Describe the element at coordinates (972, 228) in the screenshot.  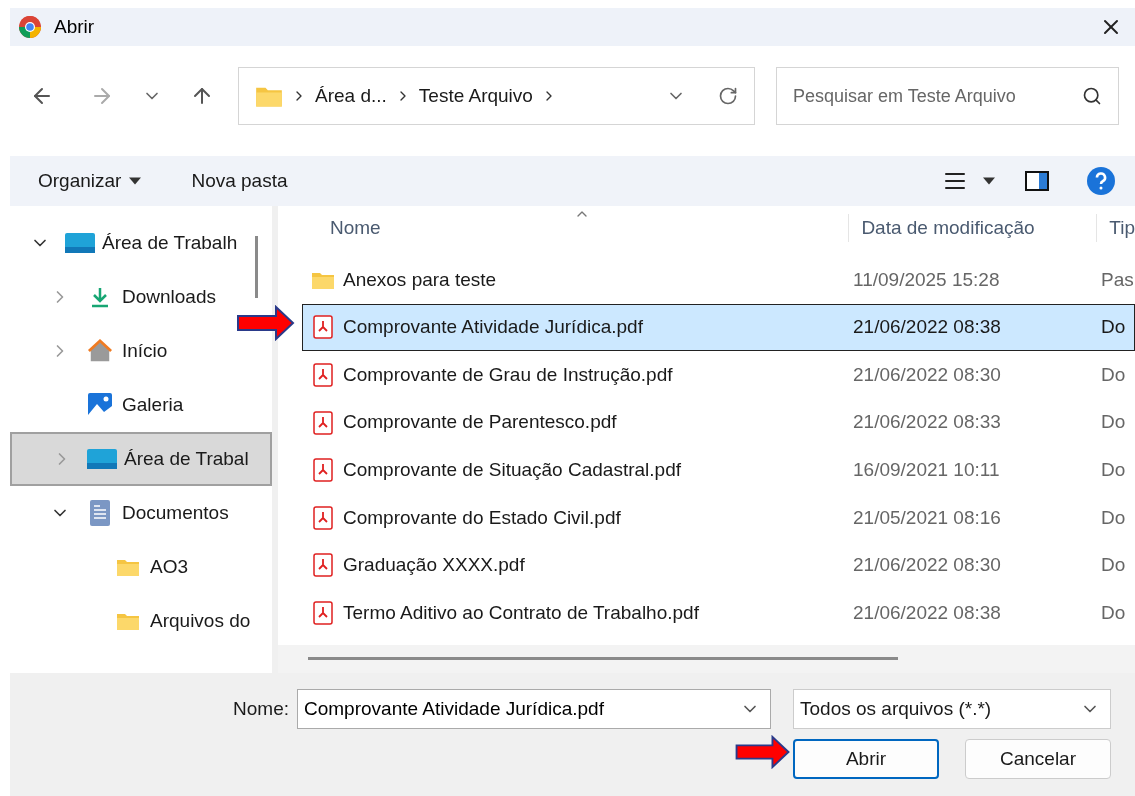
I see `column-header: Data de modificação` at that location.